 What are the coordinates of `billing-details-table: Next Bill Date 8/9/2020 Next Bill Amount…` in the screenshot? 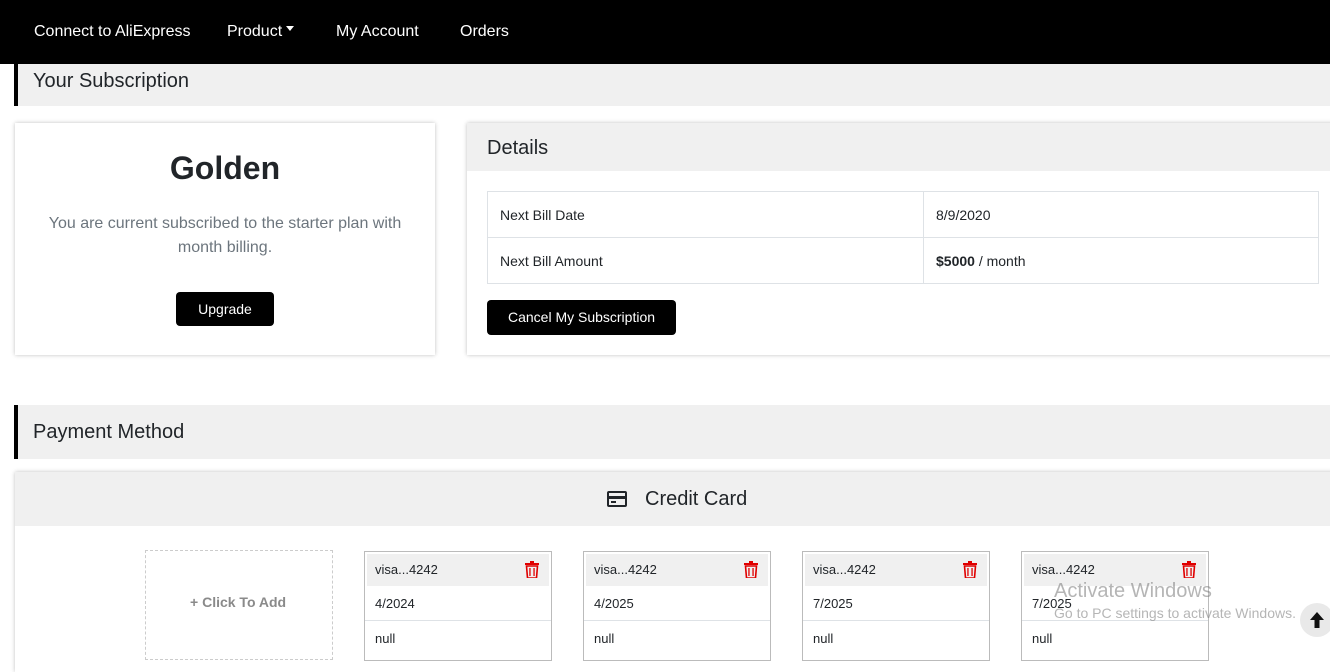 It's located at (903, 237).